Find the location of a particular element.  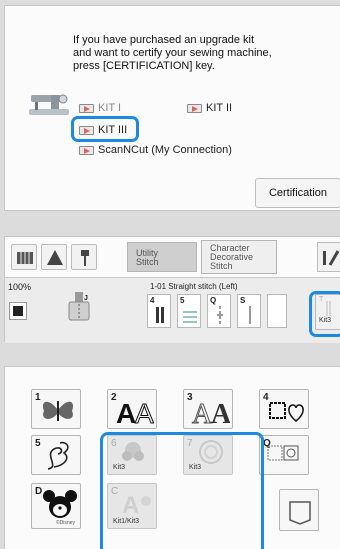

pattern-category-1: 1 is located at coordinates (56, 409).